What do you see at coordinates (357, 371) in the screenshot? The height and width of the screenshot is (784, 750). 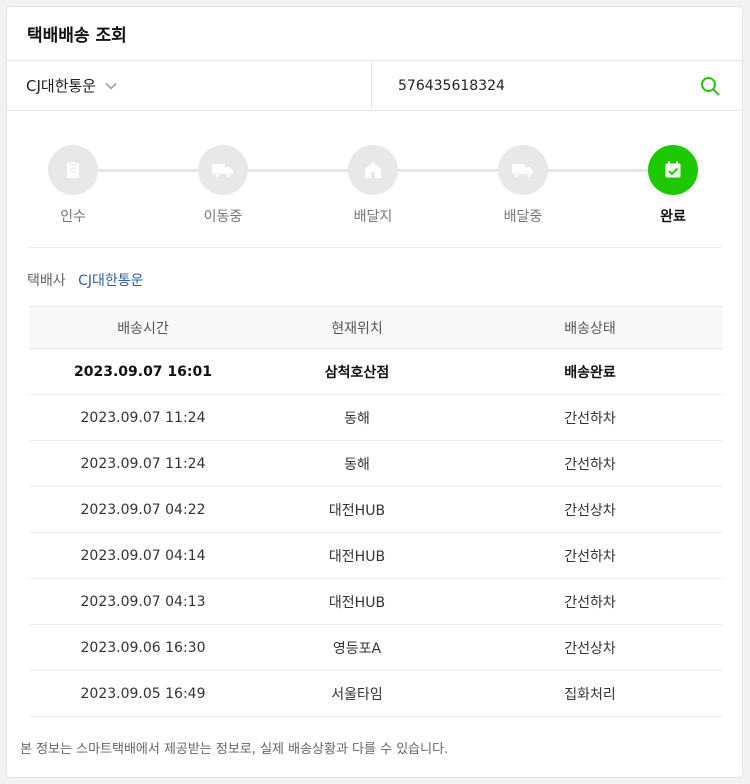 I see `cell-location: 삼척호산점` at bounding box center [357, 371].